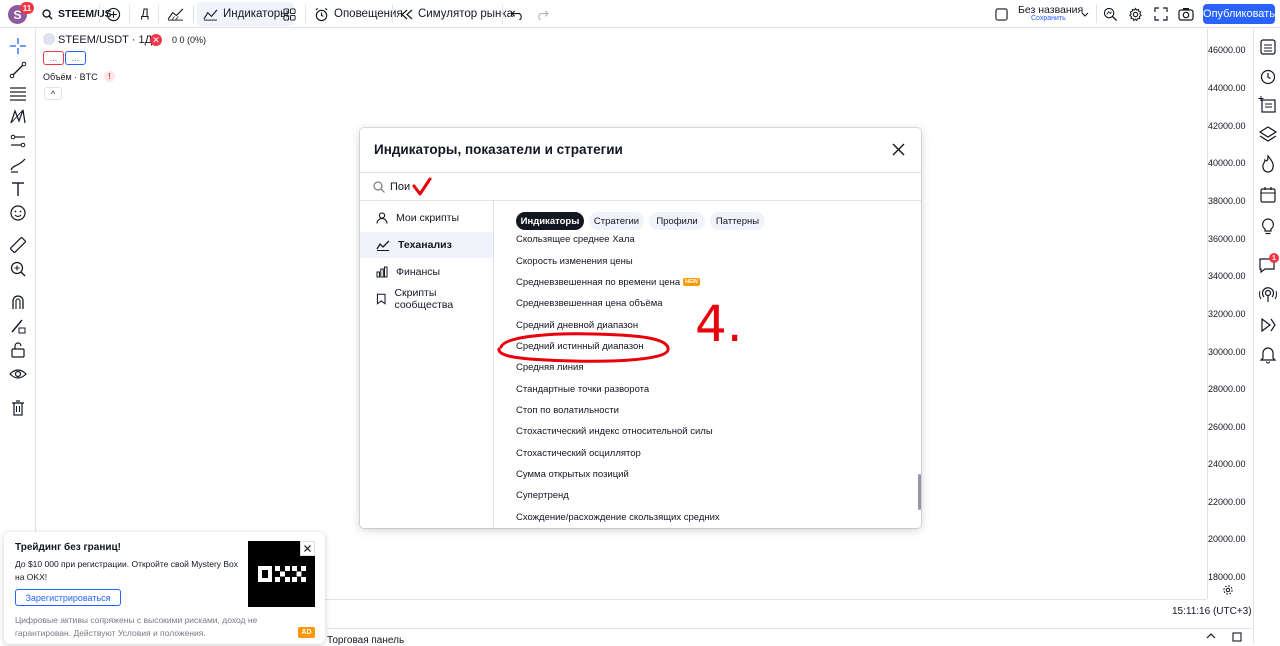  Describe the element at coordinates (18, 117) in the screenshot. I see `pattern-tool` at that location.